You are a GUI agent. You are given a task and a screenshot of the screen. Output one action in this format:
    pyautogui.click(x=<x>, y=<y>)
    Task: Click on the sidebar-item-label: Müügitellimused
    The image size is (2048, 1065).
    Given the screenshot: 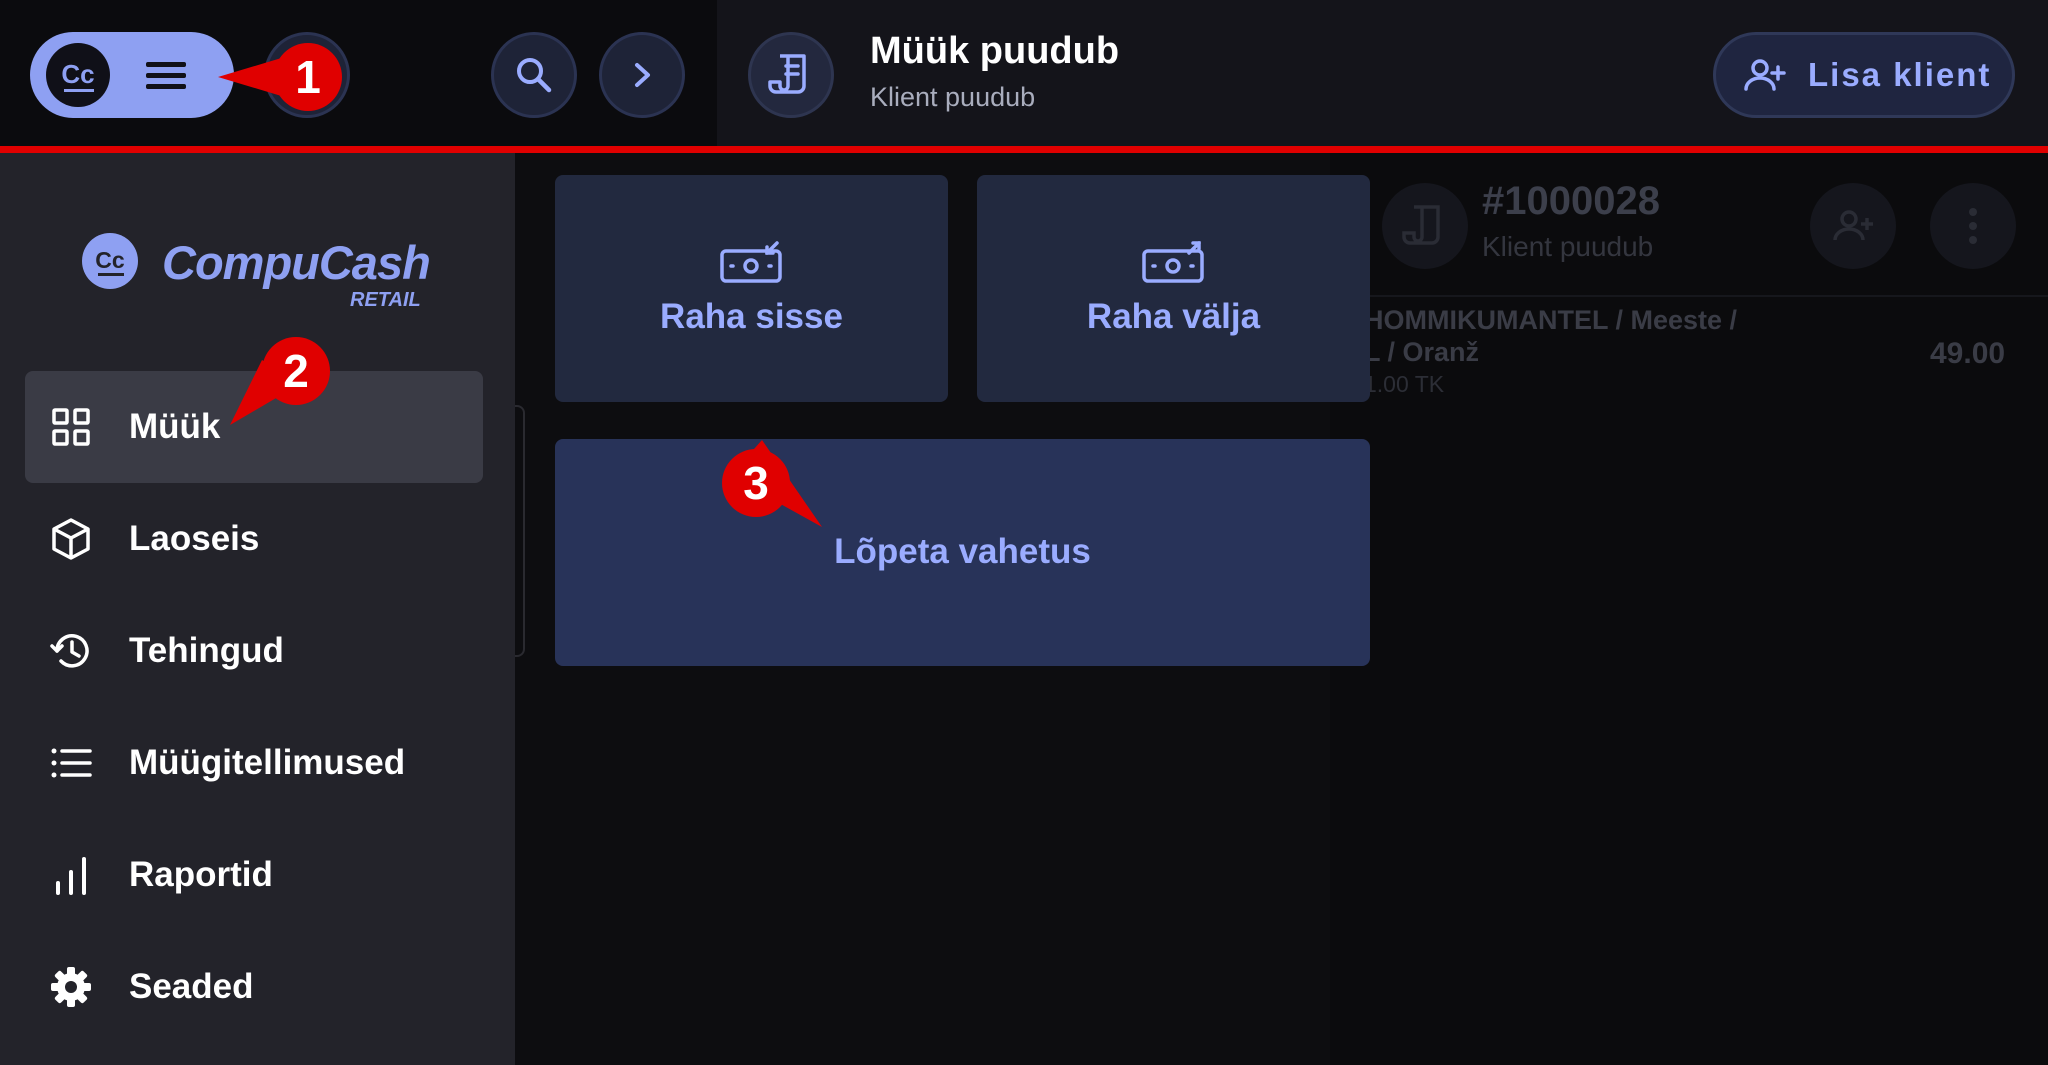 What is the action you would take?
    pyautogui.click(x=267, y=762)
    